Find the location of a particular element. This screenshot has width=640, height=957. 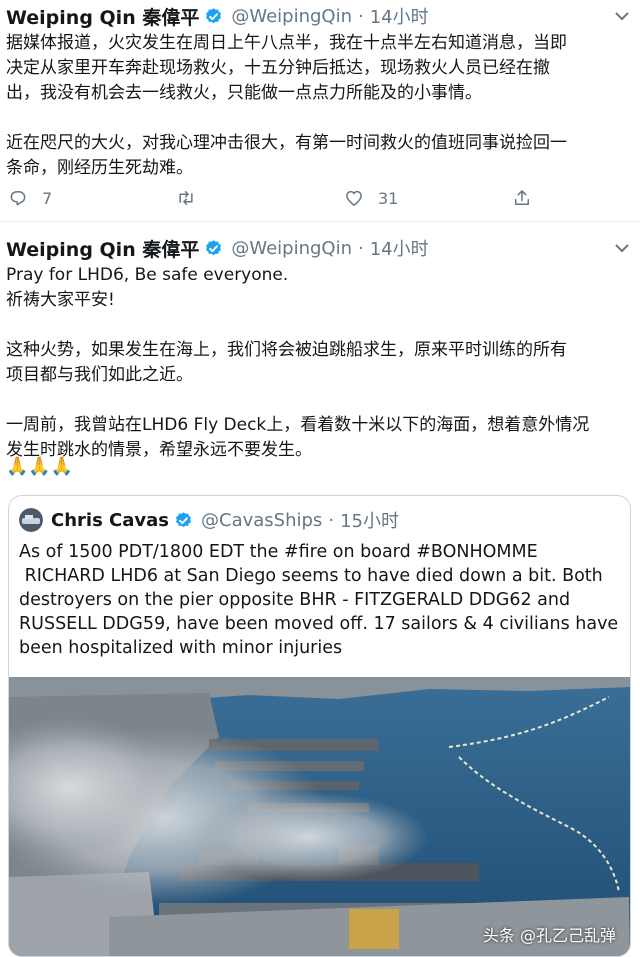

heart-icon is located at coordinates (354, 198).